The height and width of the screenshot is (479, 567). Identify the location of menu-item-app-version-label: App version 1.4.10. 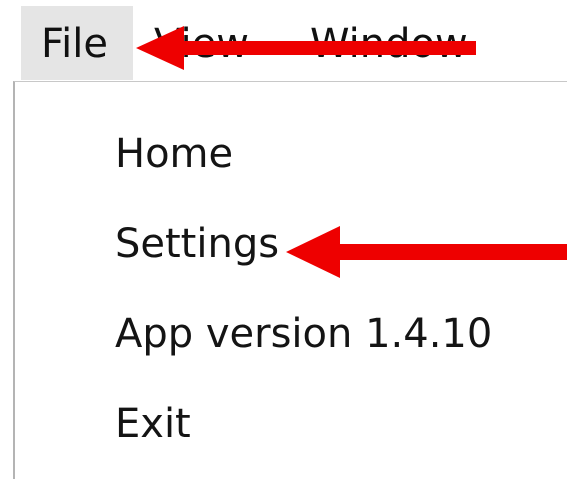
(304, 334).